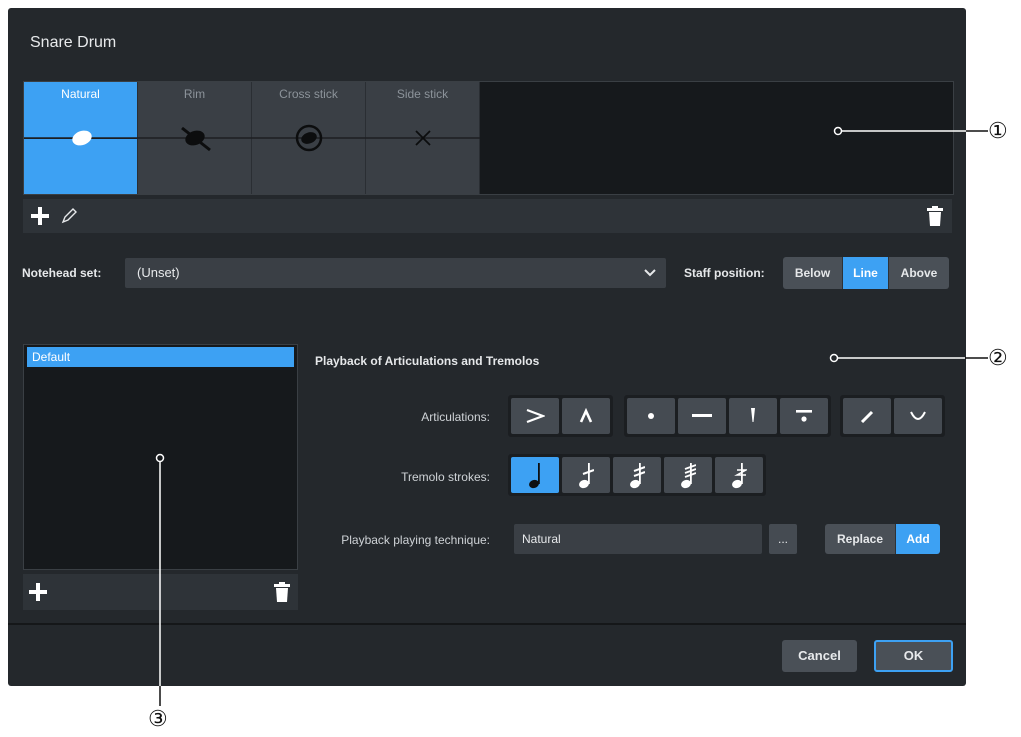  What do you see at coordinates (158, 718) in the screenshot?
I see `callout-3: ③` at bounding box center [158, 718].